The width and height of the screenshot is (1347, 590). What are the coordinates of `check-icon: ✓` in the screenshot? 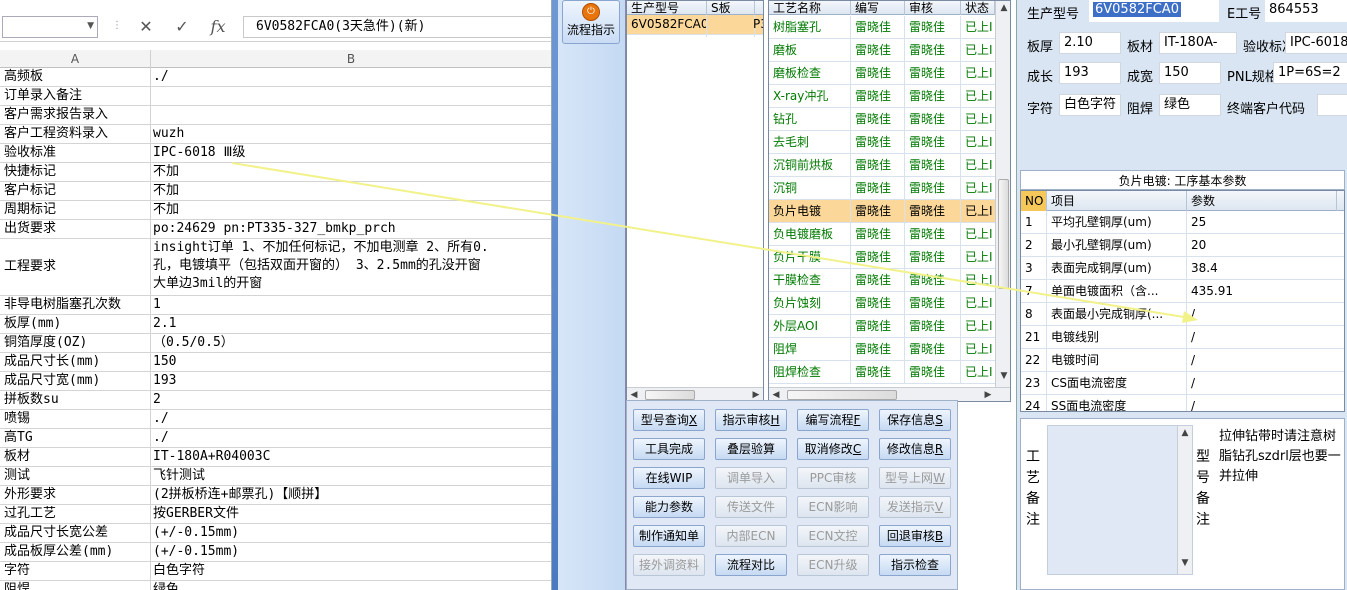 It's located at (182, 27).